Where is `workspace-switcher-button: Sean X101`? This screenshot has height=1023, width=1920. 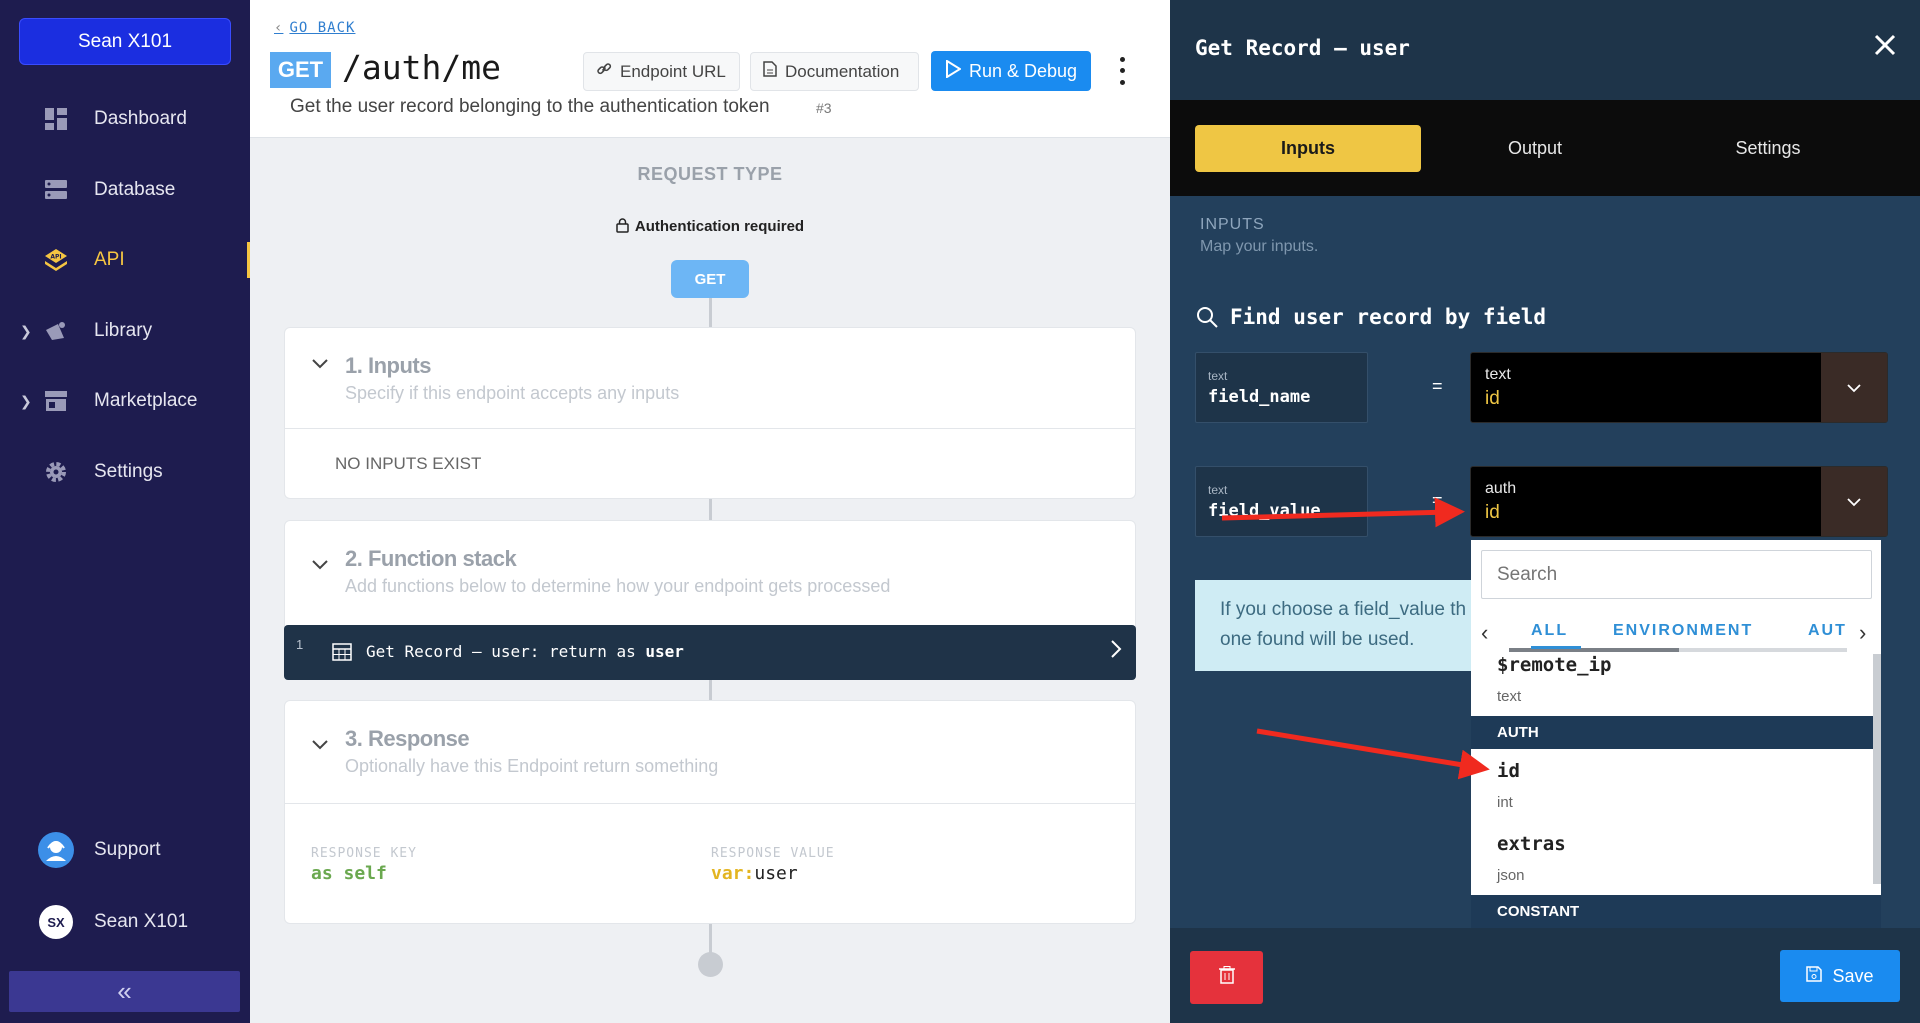 workspace-switcher-button: Sean X101 is located at coordinates (125, 41).